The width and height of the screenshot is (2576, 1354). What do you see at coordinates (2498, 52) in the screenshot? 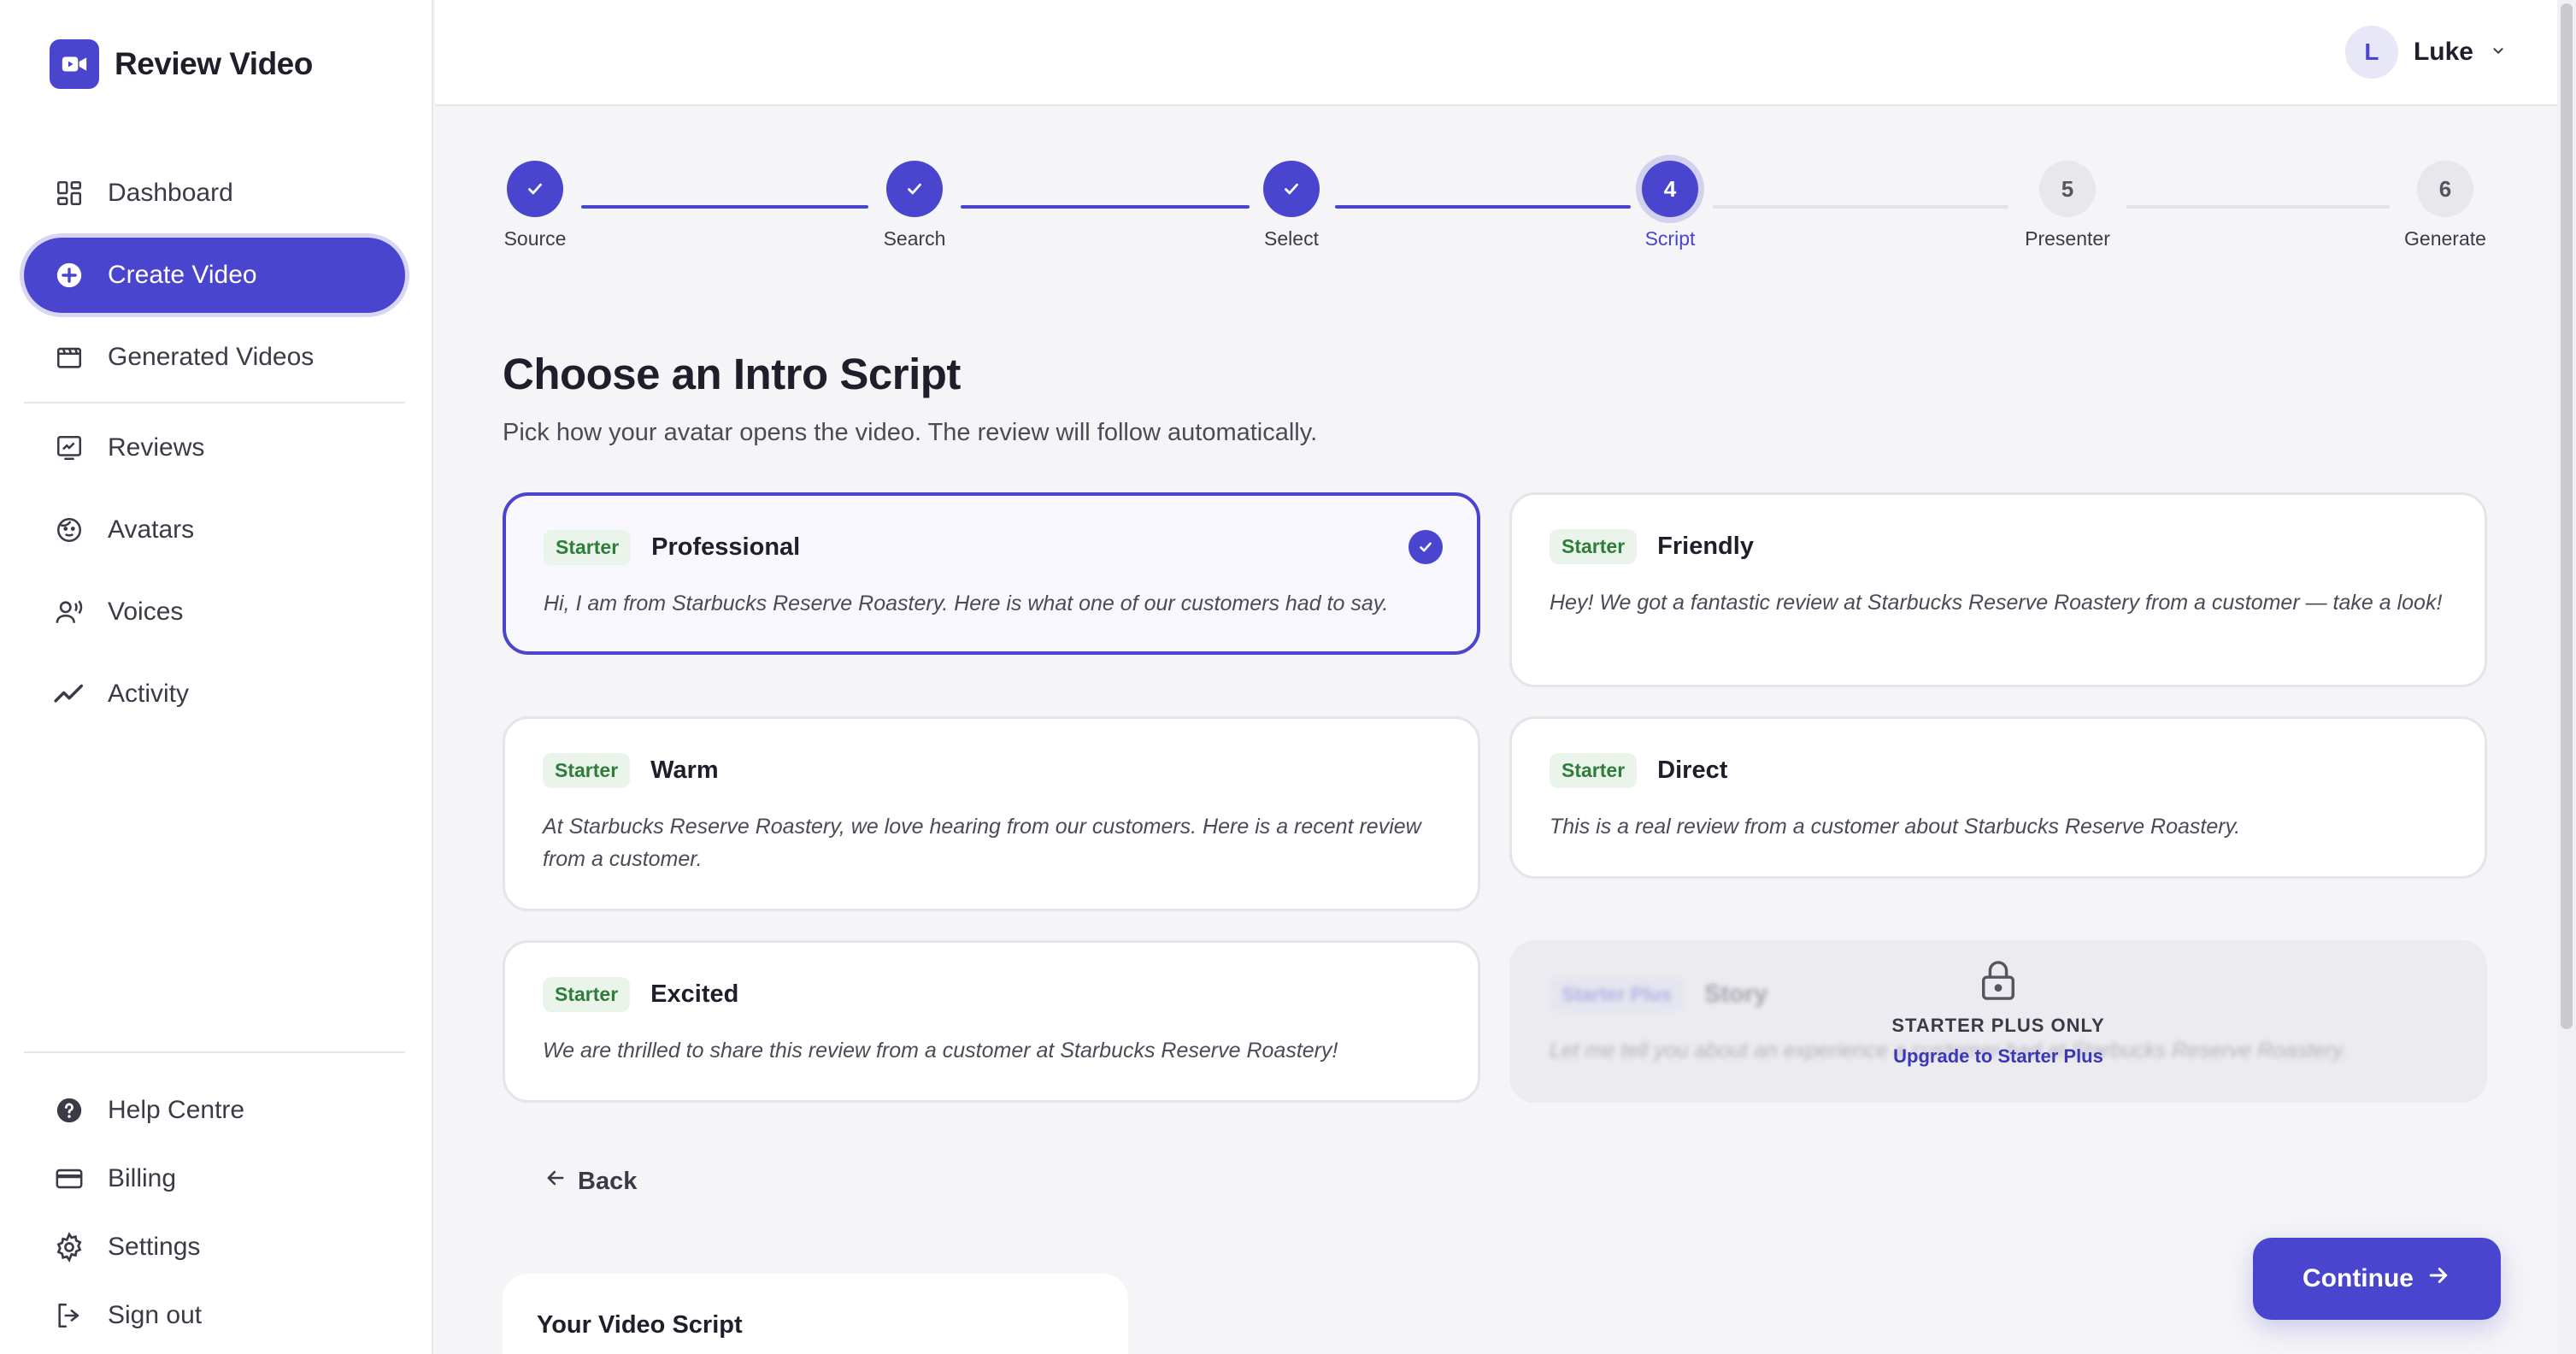
I see `chevron-down-icon` at bounding box center [2498, 52].